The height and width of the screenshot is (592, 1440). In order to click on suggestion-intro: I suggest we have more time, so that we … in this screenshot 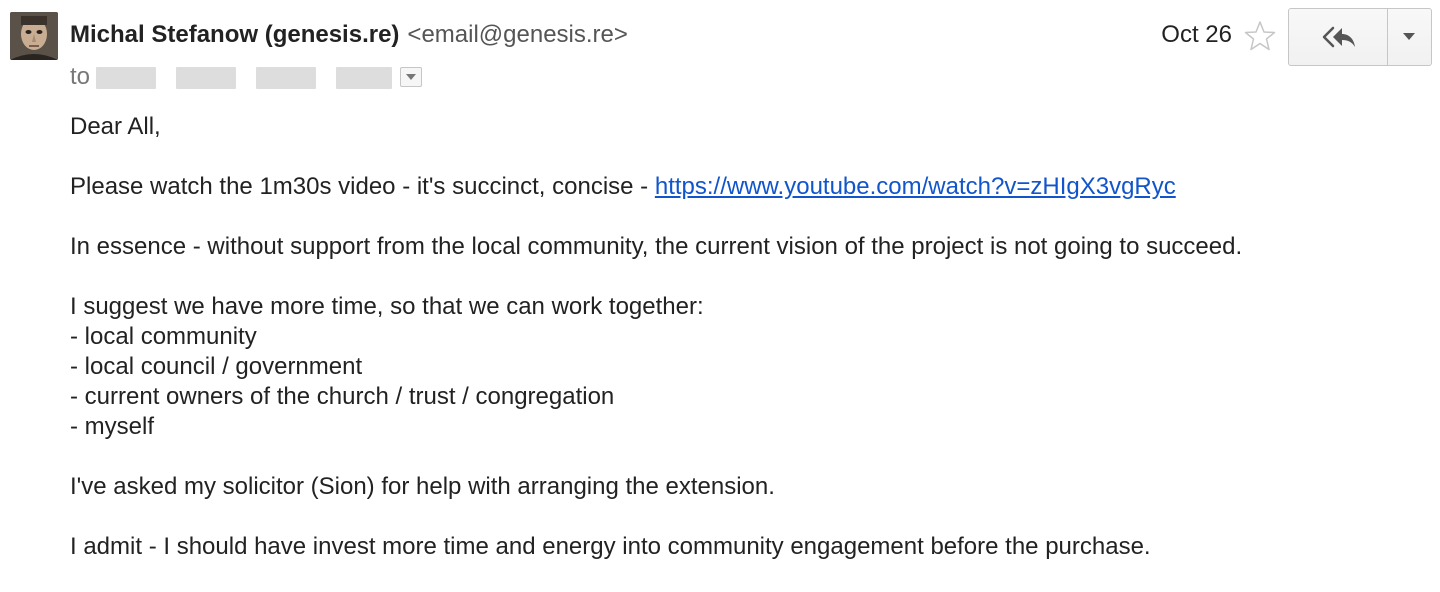, I will do `click(387, 306)`.